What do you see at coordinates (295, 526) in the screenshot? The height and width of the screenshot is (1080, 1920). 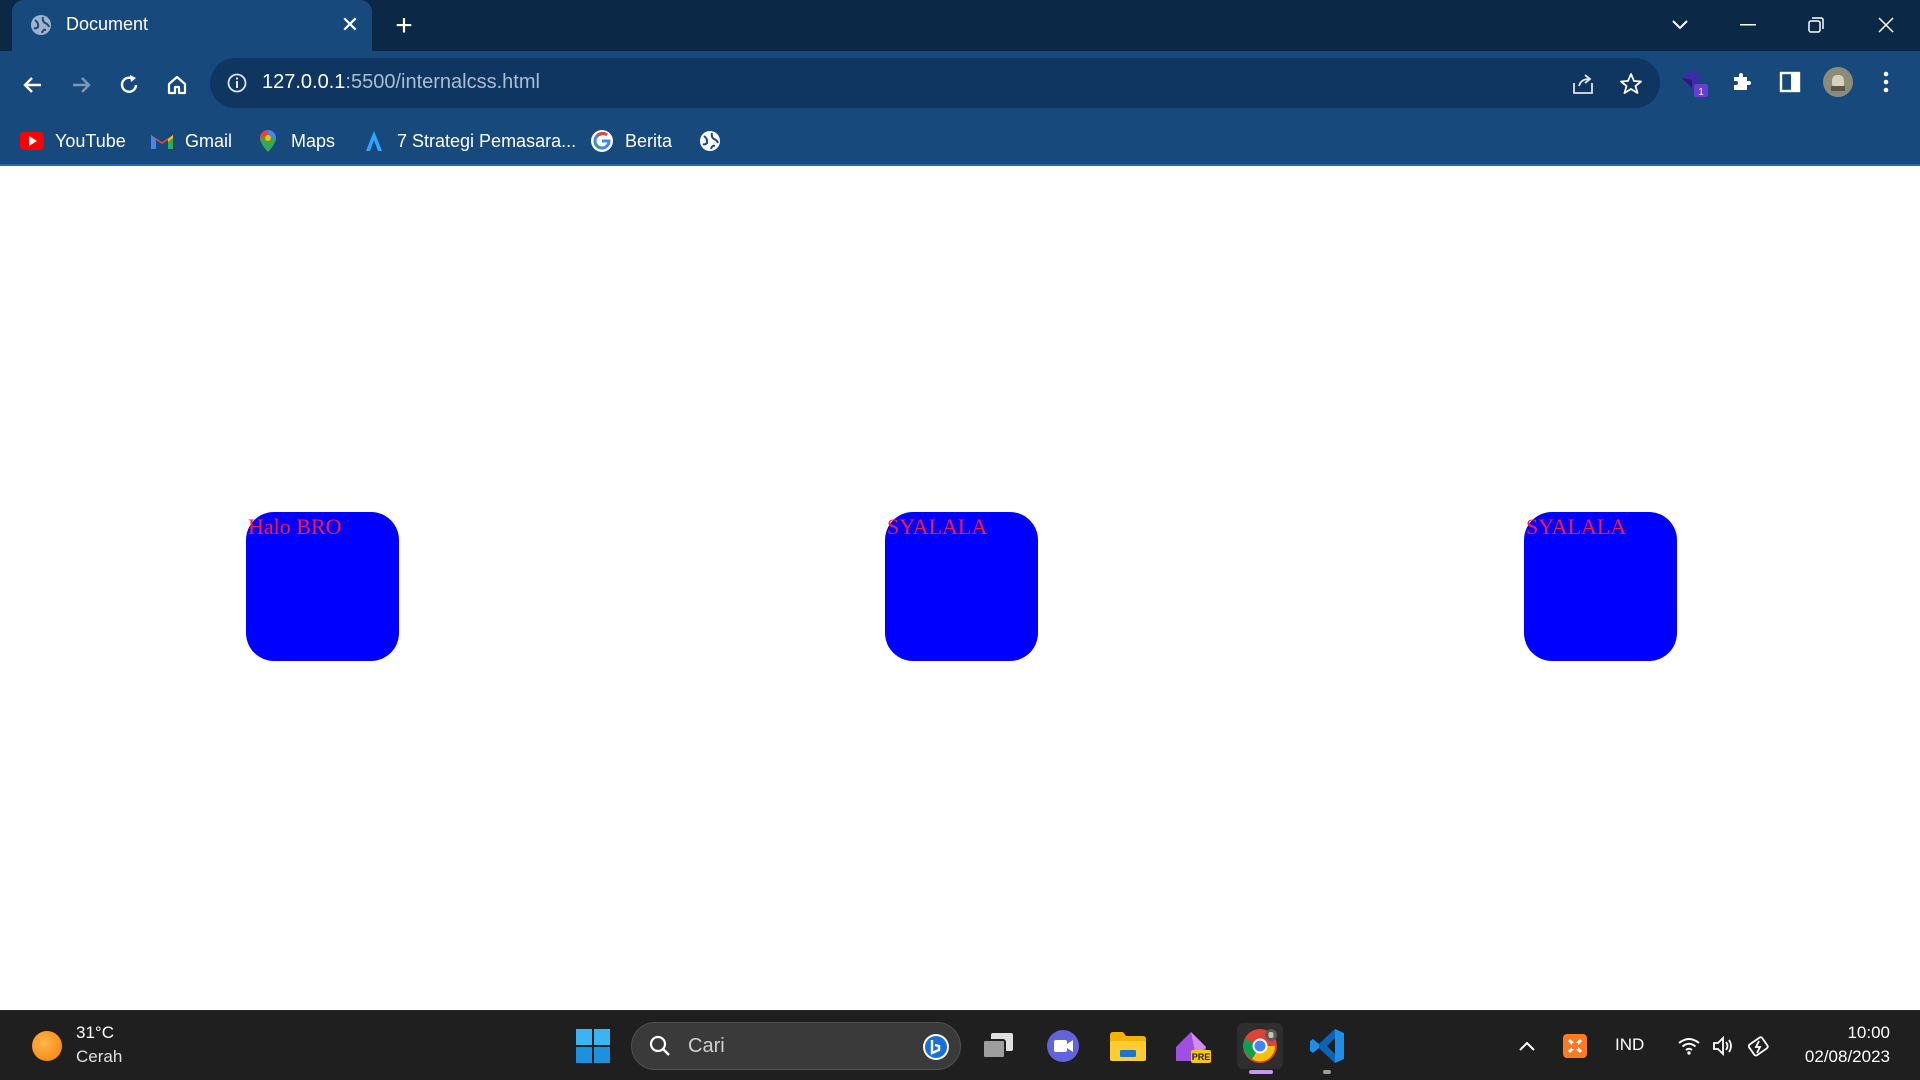 I see `box-text: Halo BRO` at bounding box center [295, 526].